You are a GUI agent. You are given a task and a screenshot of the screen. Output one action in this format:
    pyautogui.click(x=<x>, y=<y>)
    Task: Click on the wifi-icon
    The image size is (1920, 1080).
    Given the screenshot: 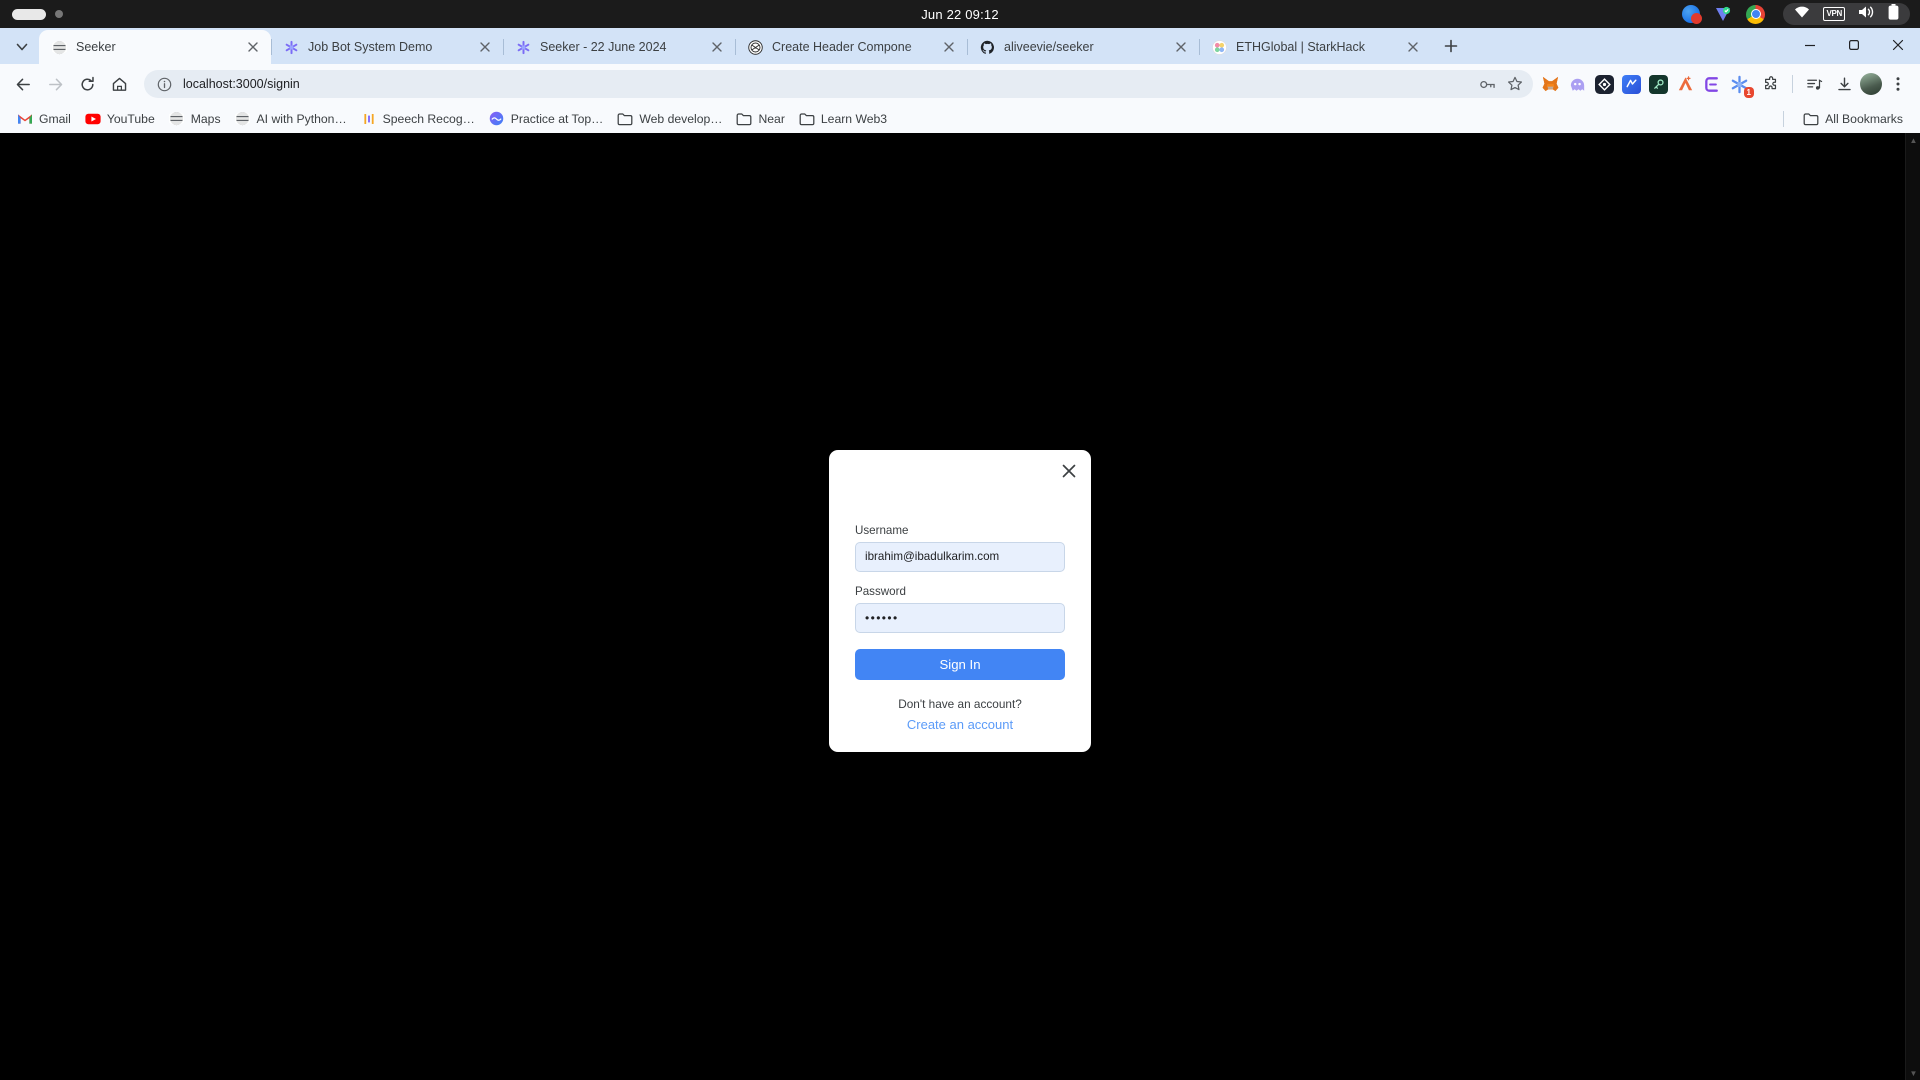 What is the action you would take?
    pyautogui.click(x=1802, y=14)
    